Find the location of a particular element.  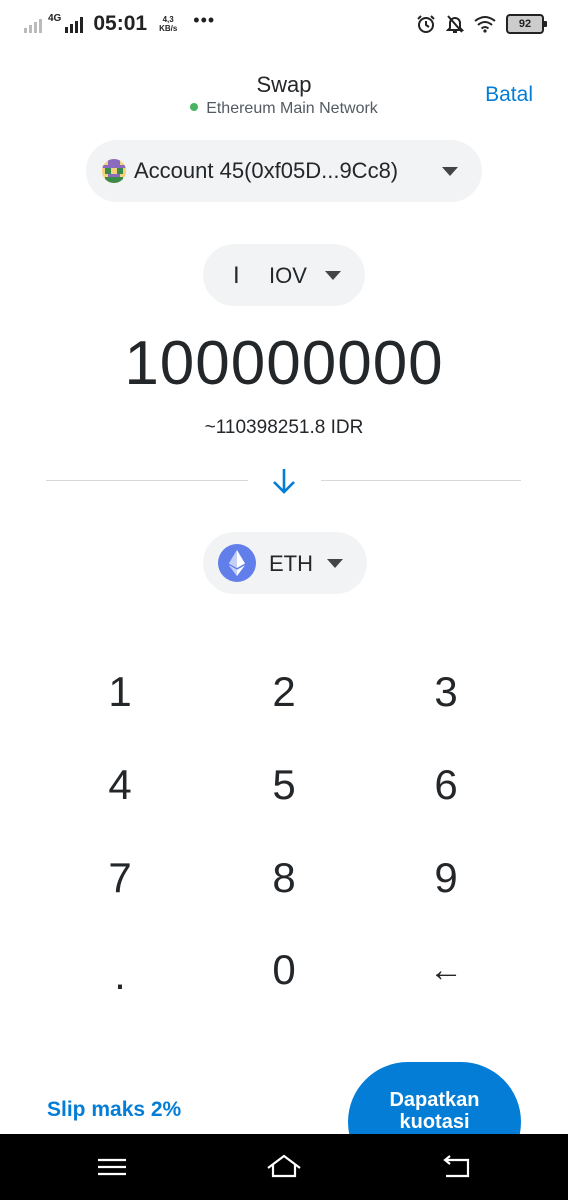

battery-icon: 92 is located at coordinates (526, 24).